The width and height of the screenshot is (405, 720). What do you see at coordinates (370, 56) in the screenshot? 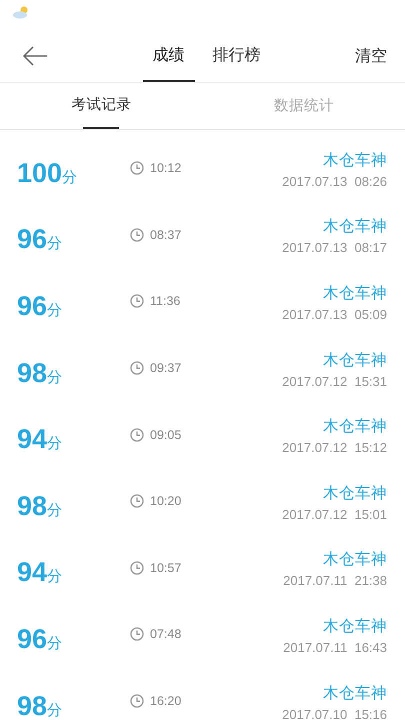
I see `clear-button: 清空` at bounding box center [370, 56].